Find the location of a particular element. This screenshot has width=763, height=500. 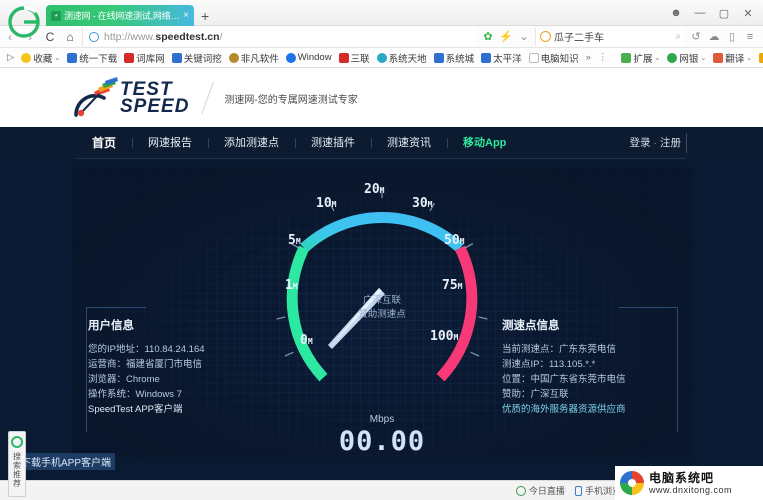

panel-frame-left is located at coordinates (86, 369).